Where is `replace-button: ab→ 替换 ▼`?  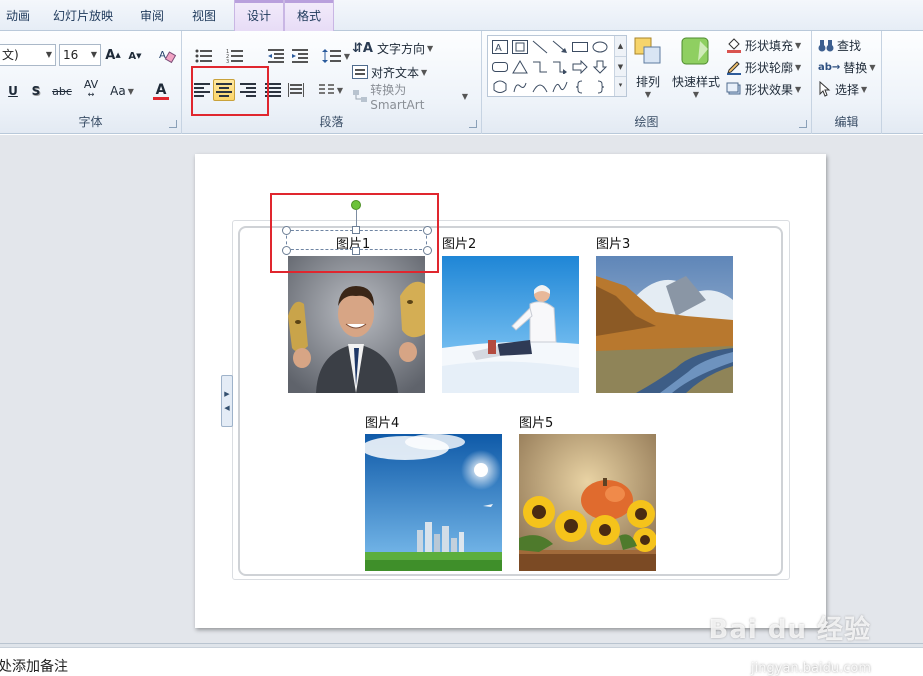 replace-button: ab→ 替换 ▼ is located at coordinates (850, 67).